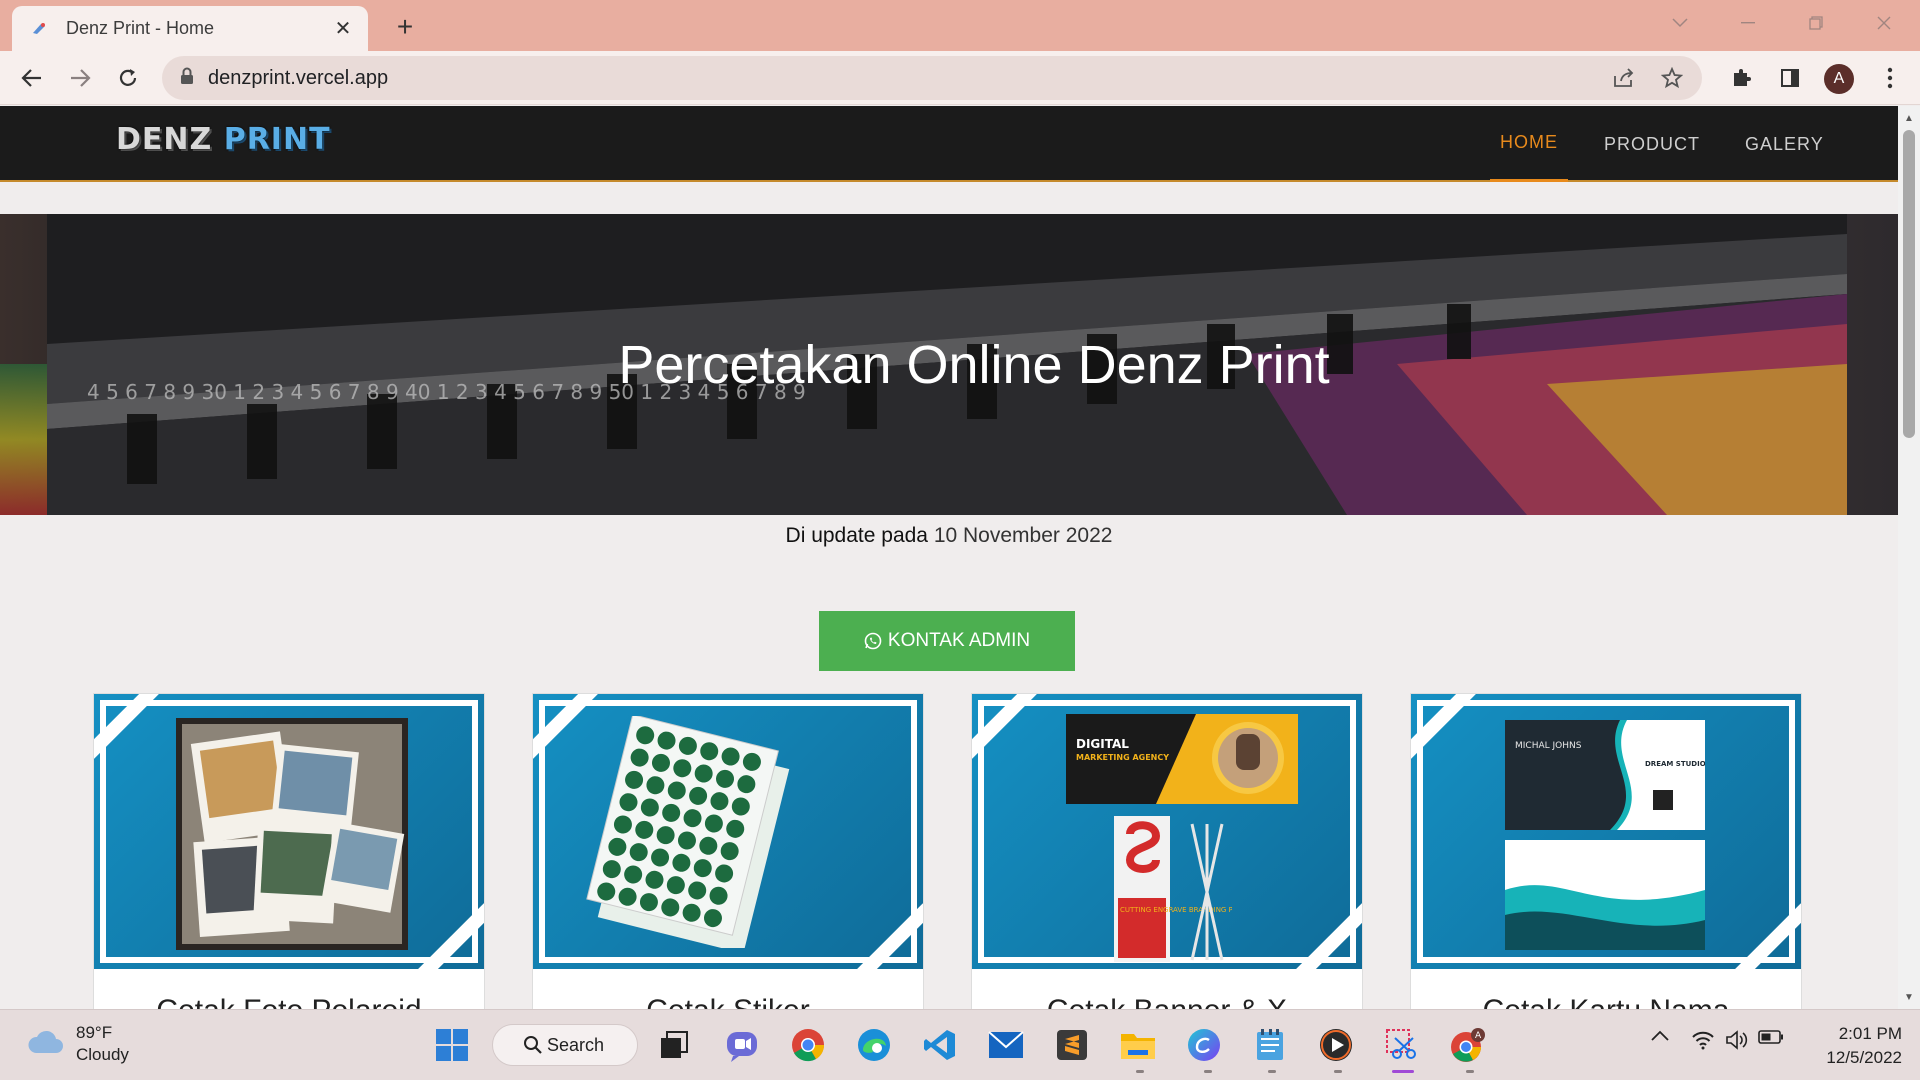 This screenshot has height=1080, width=1920. What do you see at coordinates (405, 26) in the screenshot?
I see `new-tab-button: +` at bounding box center [405, 26].